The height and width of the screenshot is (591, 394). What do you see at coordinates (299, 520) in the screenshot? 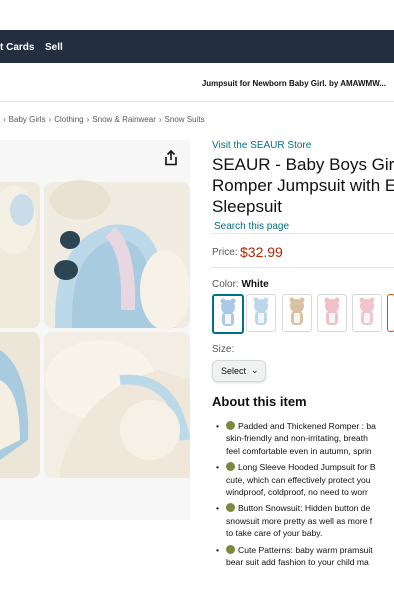
I see `bullet-line: snowsuit more pretty as well as more f` at bounding box center [299, 520].